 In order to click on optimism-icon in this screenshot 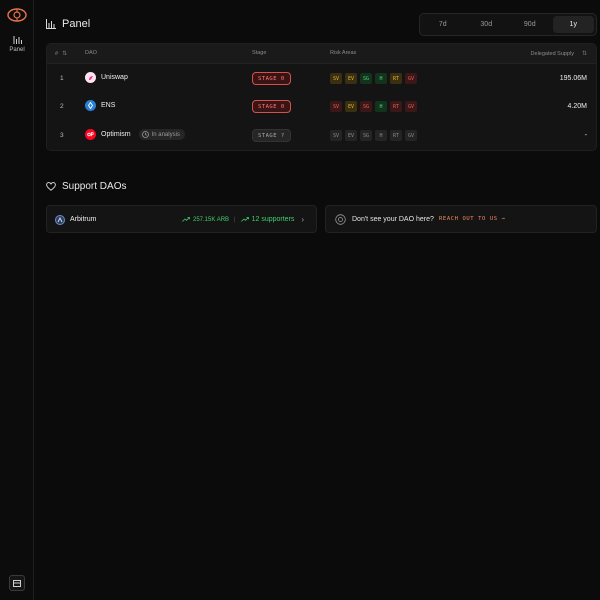, I will do `click(90, 134)`.